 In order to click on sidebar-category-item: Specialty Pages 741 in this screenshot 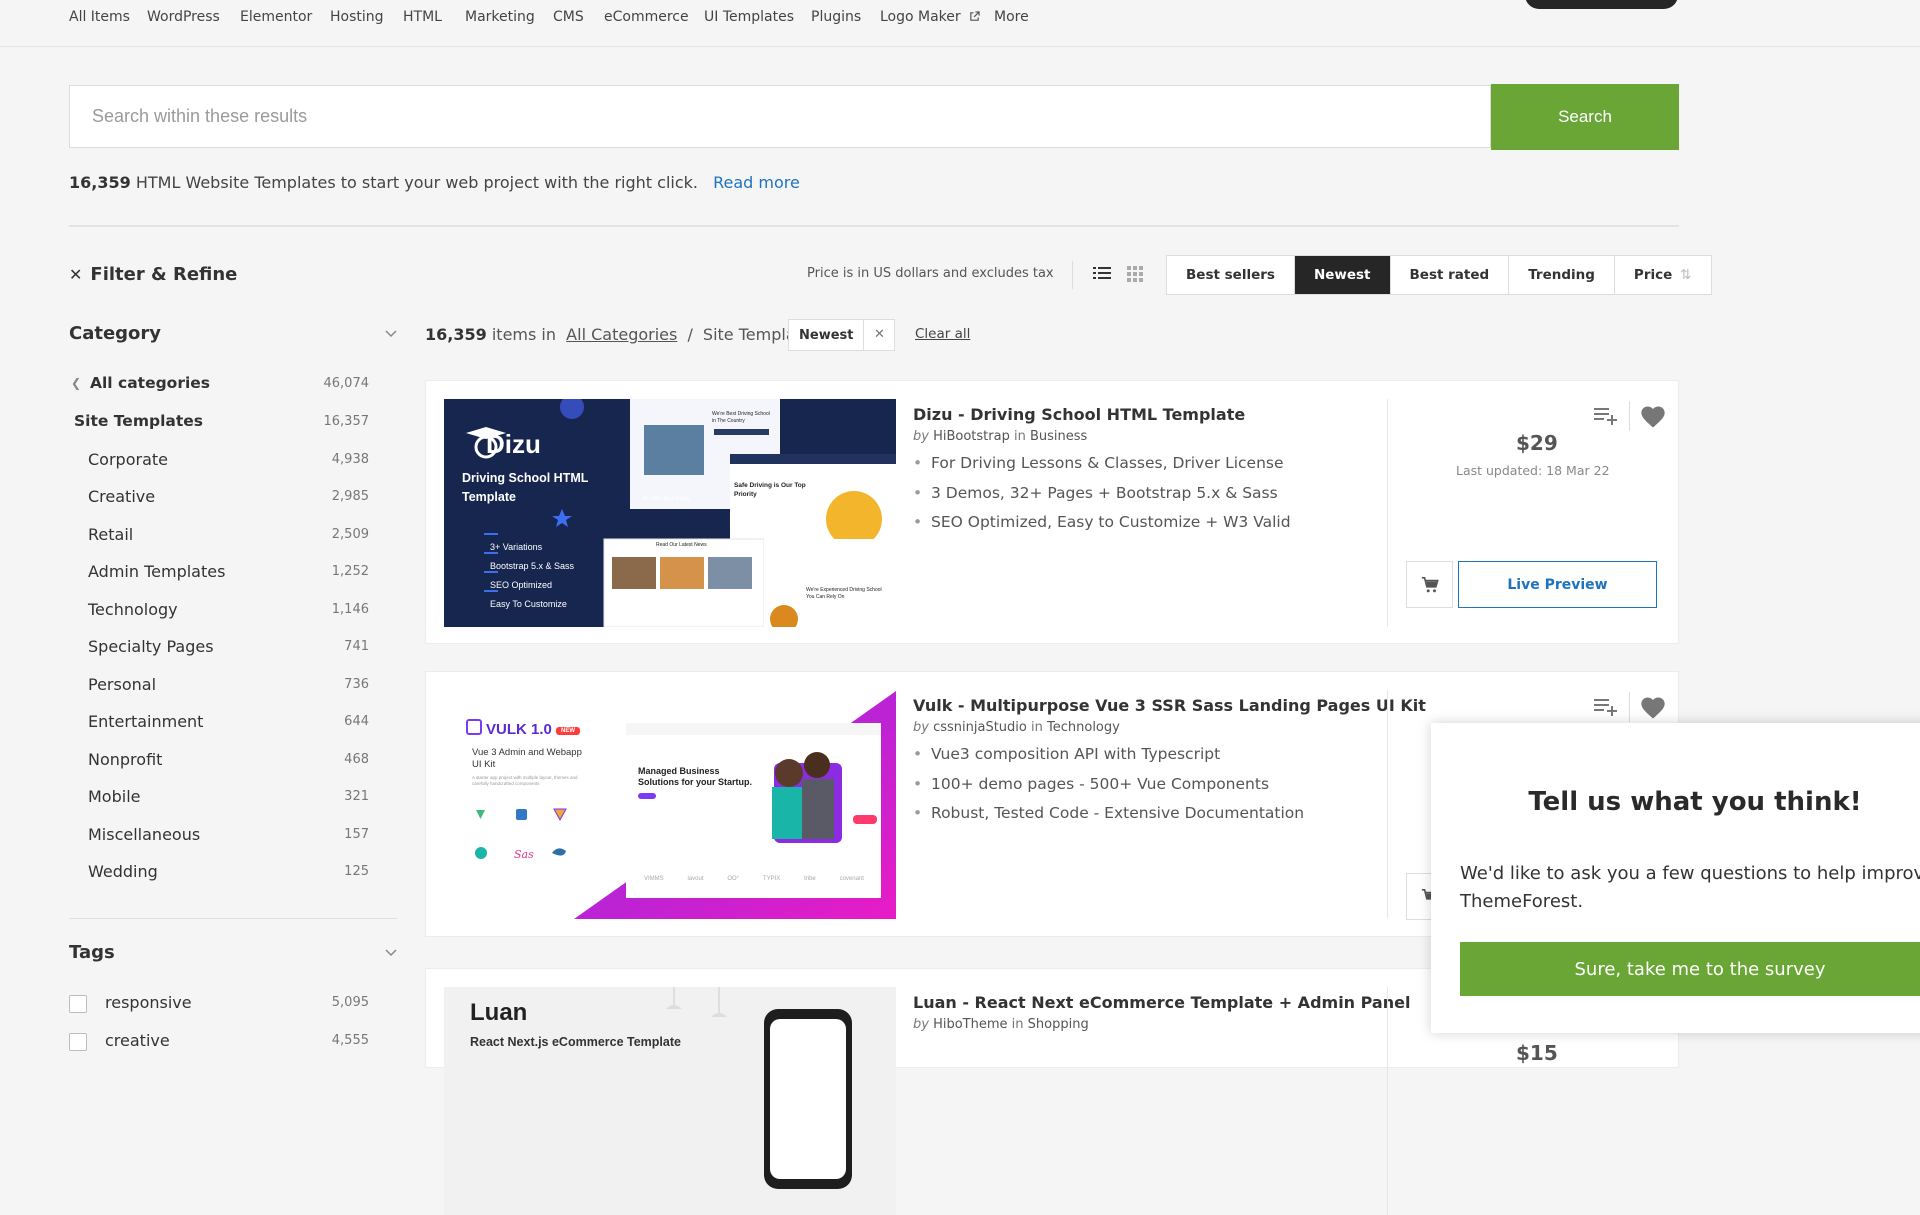, I will do `click(219, 652)`.